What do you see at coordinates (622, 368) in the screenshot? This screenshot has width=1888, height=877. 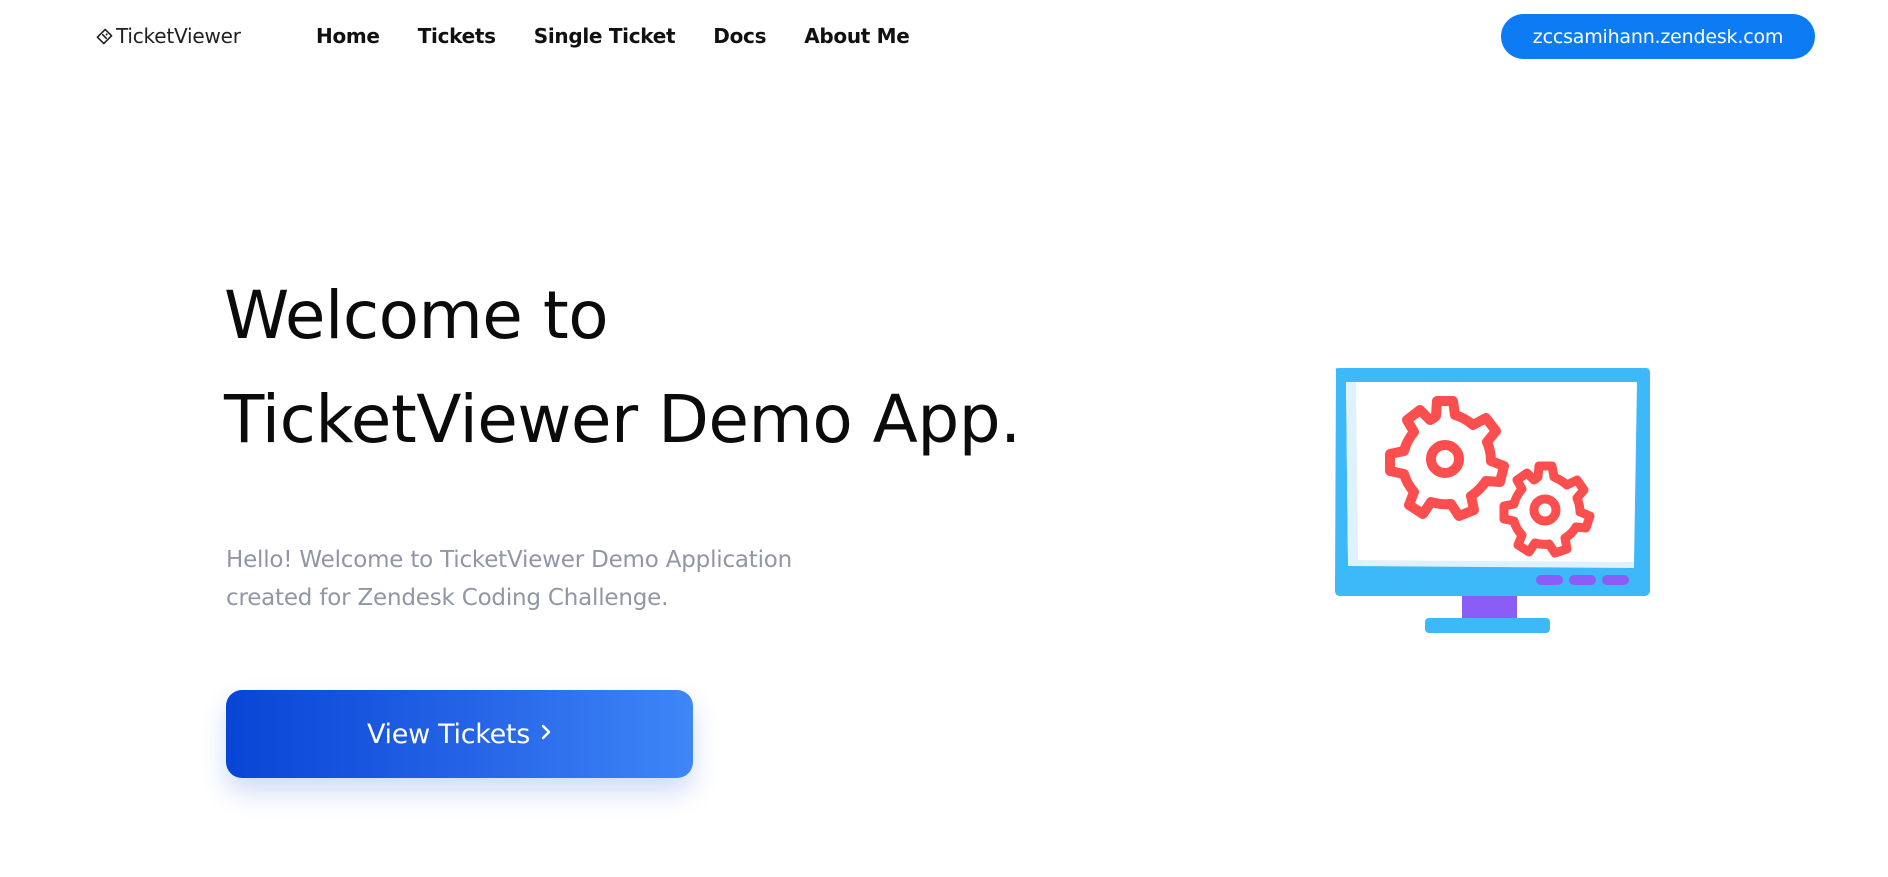 I see `hero-title: Welcome to TicketViewer Demo App.` at bounding box center [622, 368].